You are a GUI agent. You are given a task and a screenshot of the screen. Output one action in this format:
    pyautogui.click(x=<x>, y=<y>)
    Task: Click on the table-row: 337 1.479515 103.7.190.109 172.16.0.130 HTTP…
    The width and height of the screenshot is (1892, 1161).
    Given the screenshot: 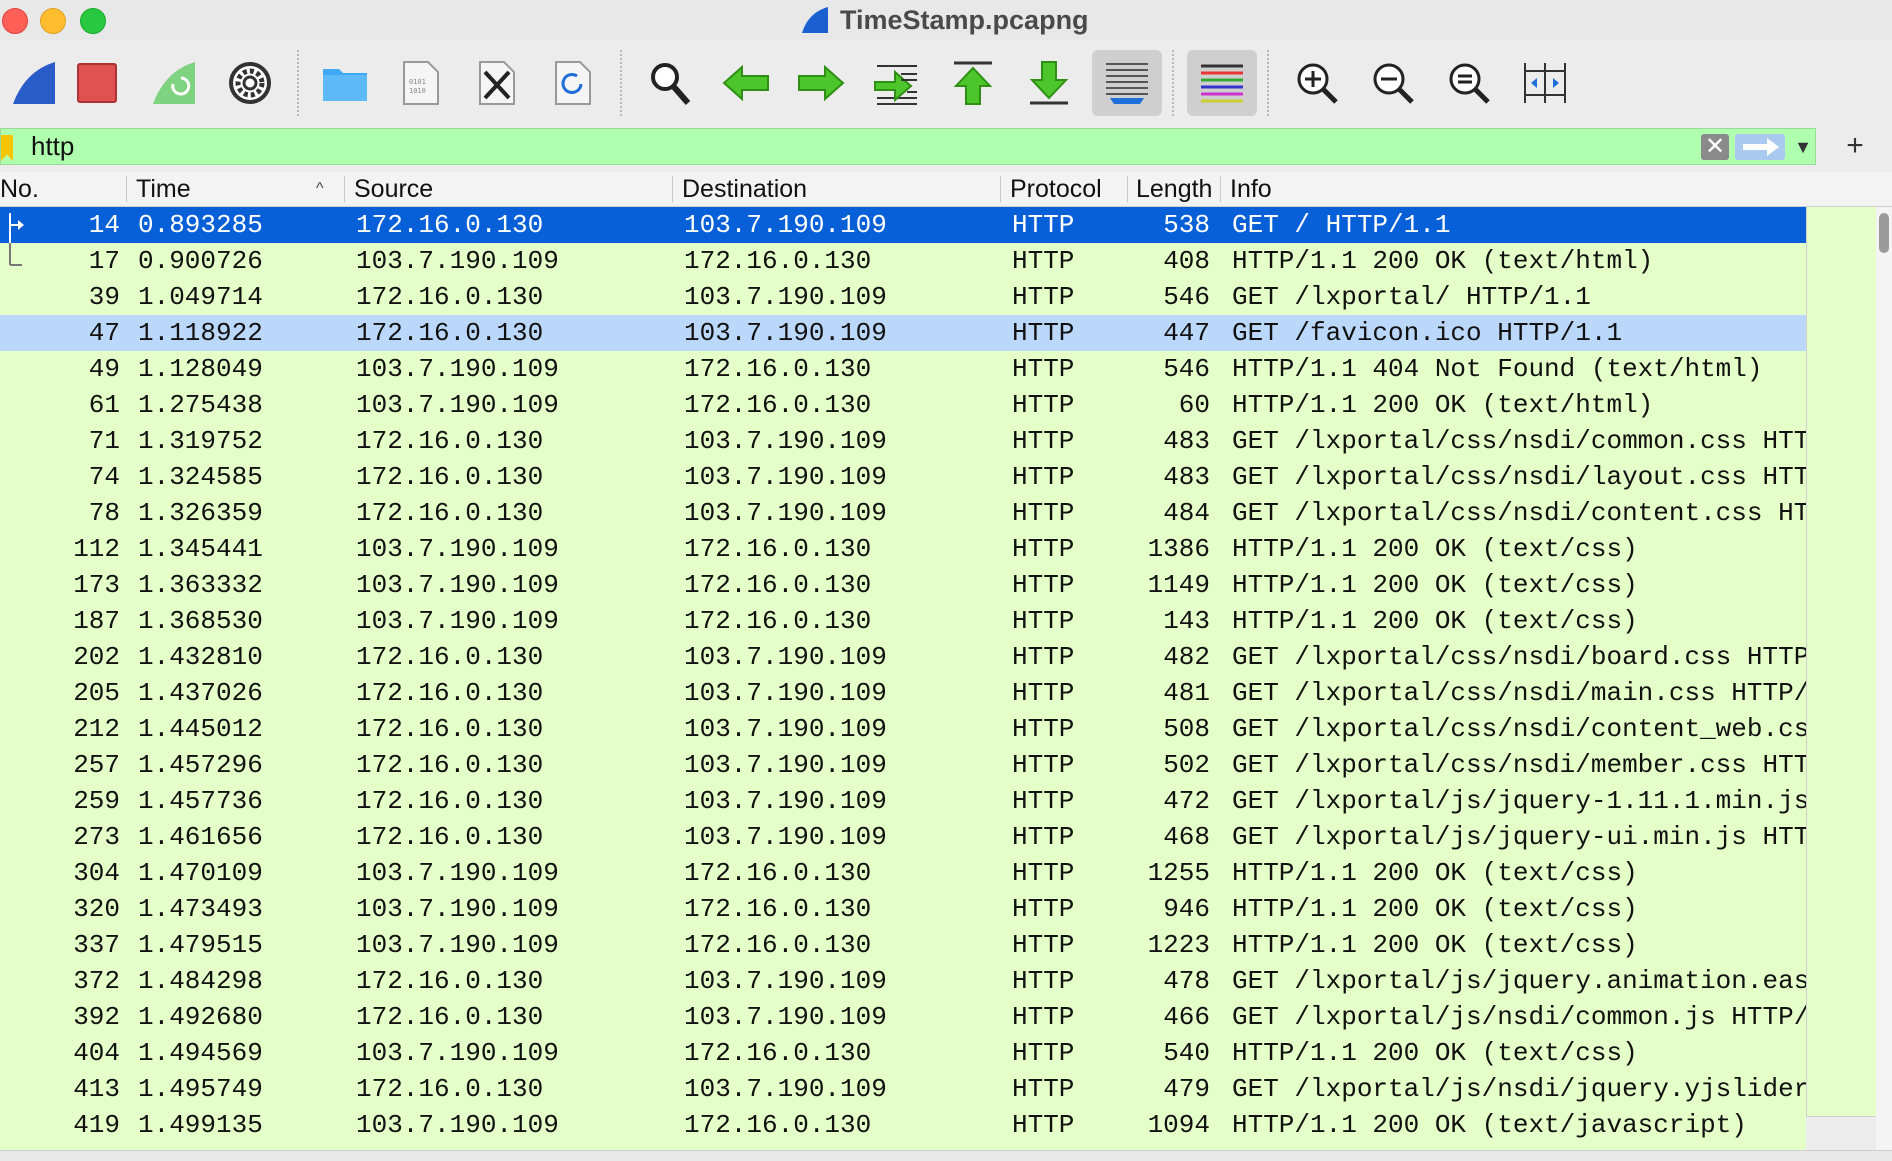 What is the action you would take?
    pyautogui.click(x=903, y=945)
    